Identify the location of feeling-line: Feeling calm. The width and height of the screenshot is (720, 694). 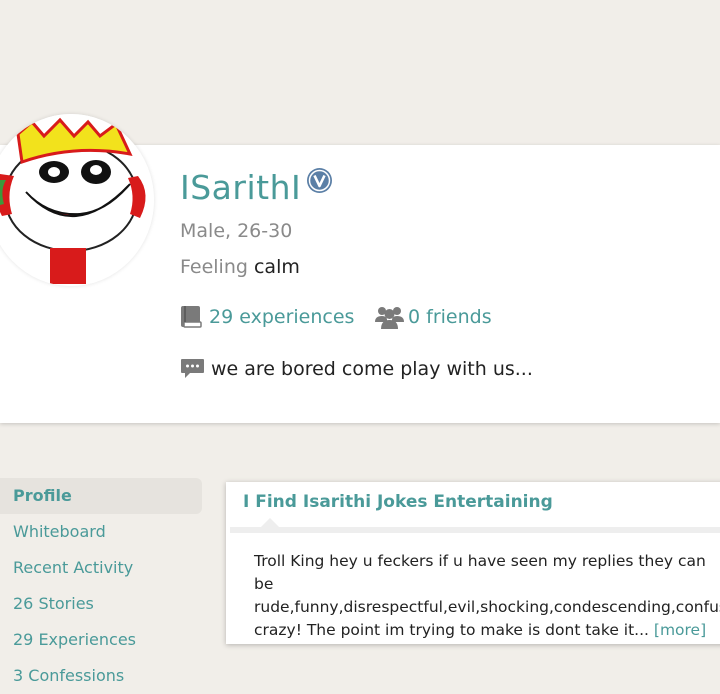
(240, 267).